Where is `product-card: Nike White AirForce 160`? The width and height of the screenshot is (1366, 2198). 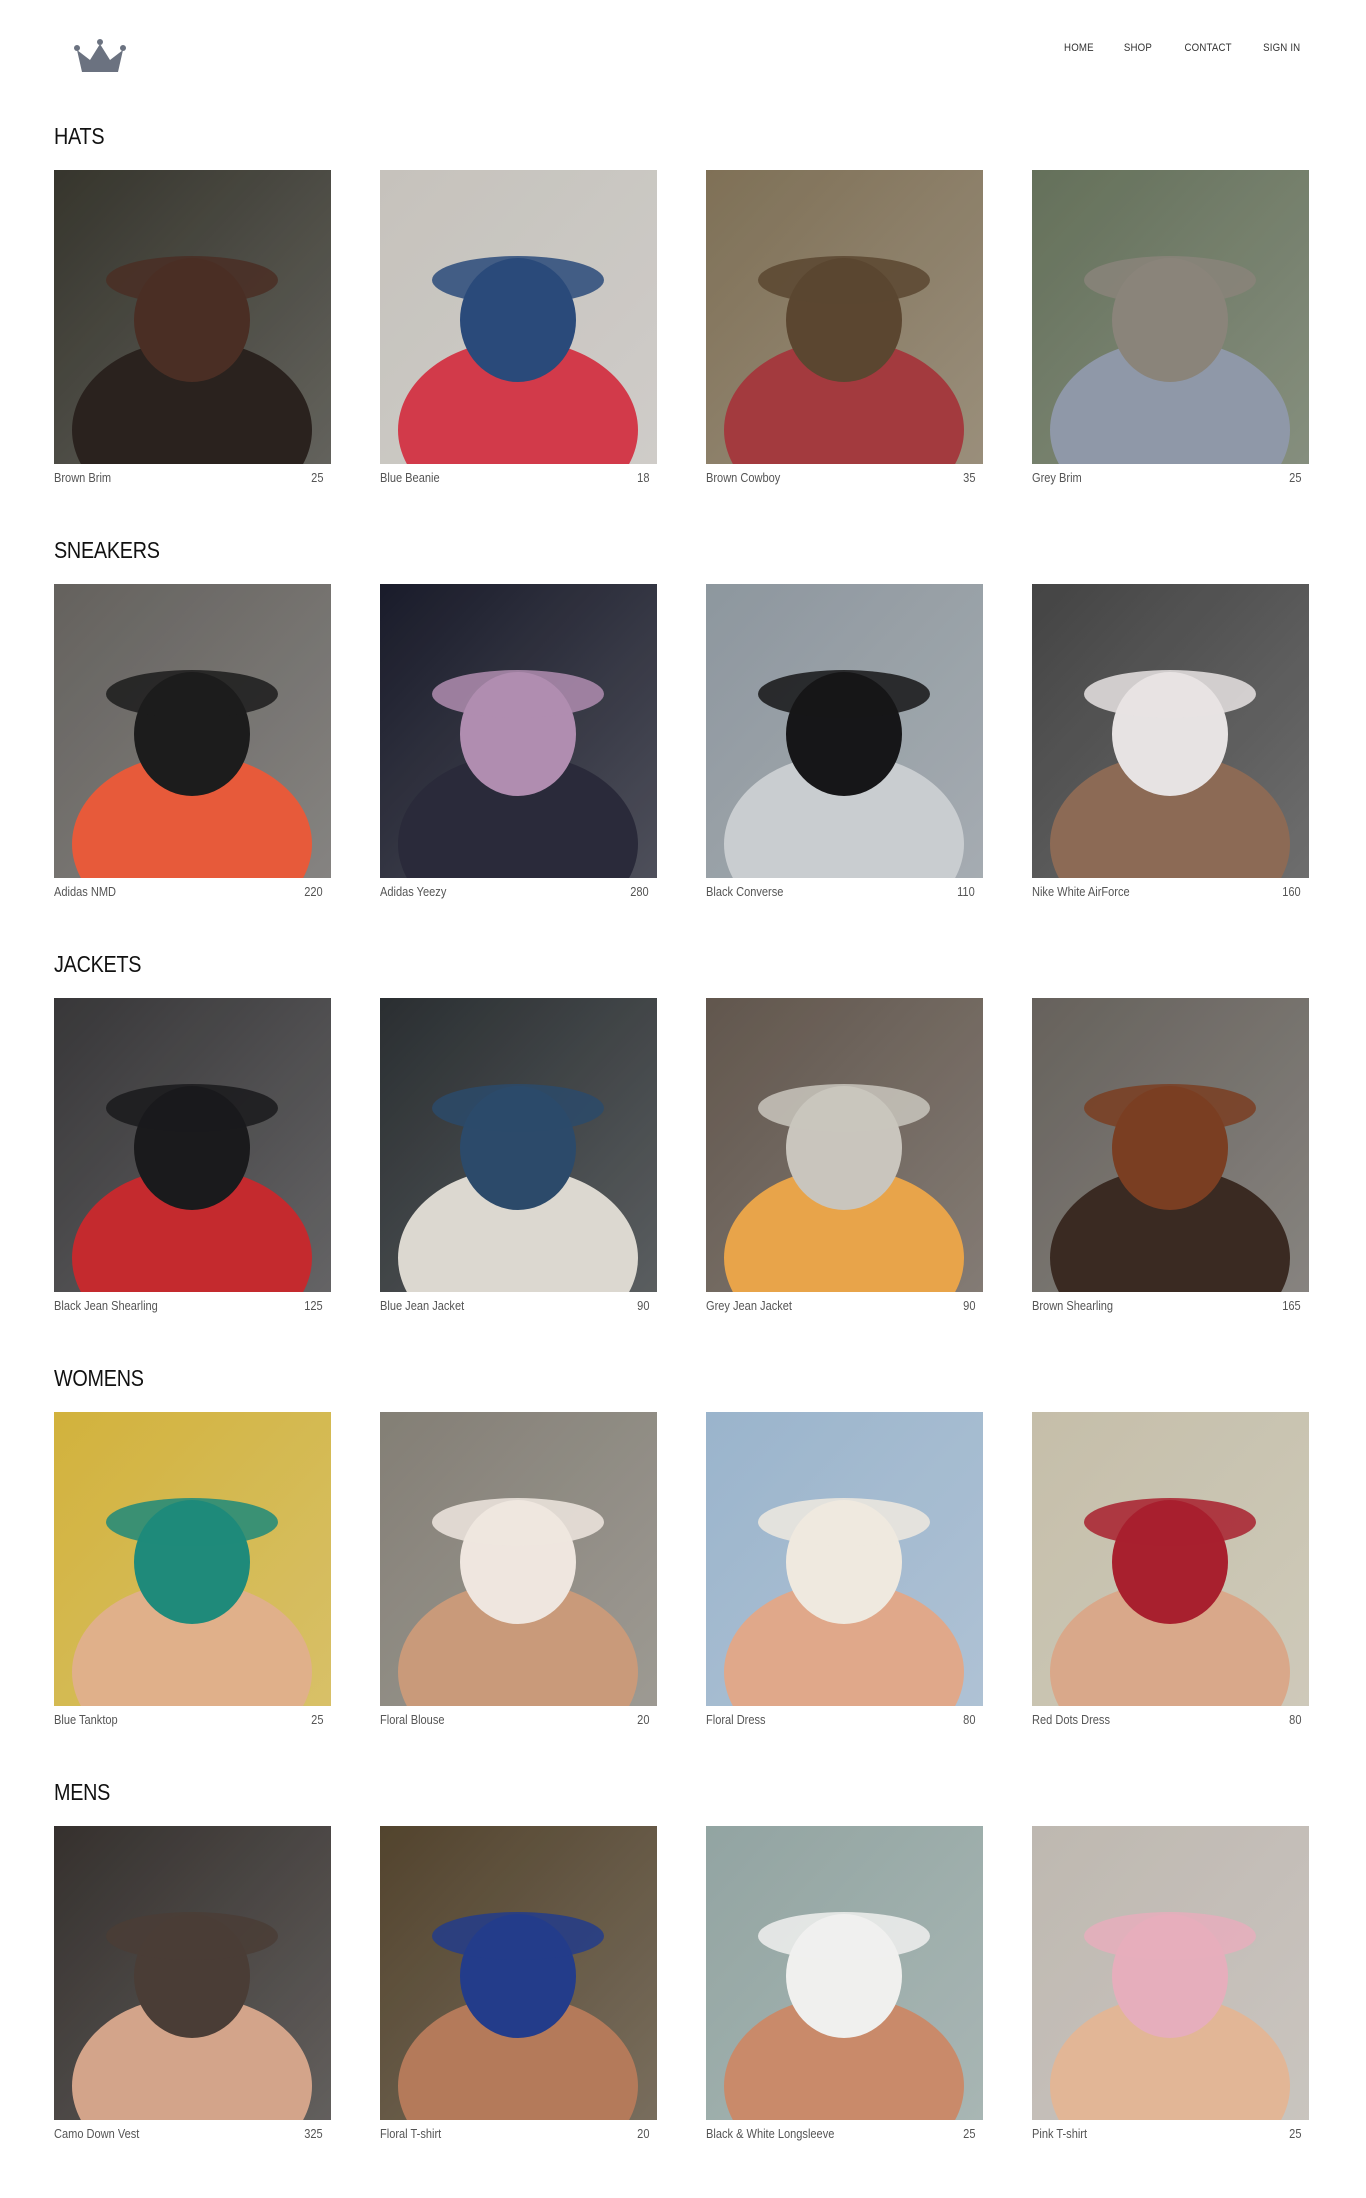
product-card: Nike White AirForce 160 is located at coordinates (1170, 752).